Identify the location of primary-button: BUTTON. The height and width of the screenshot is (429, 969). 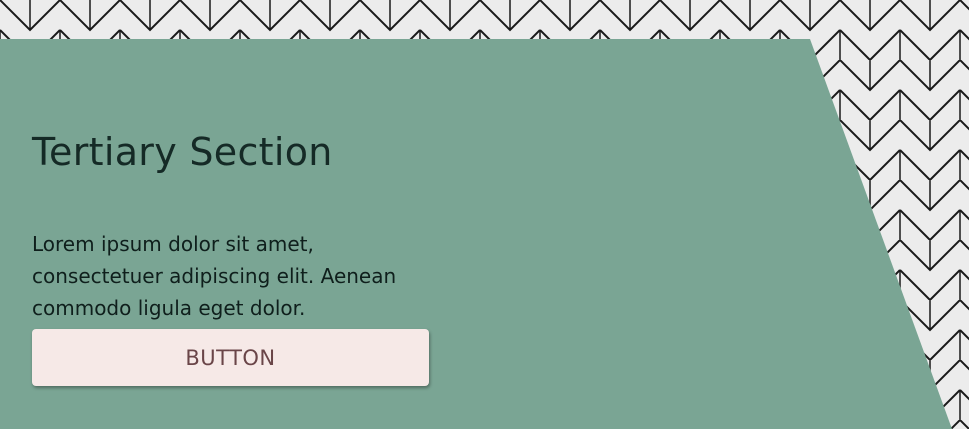
(230, 357).